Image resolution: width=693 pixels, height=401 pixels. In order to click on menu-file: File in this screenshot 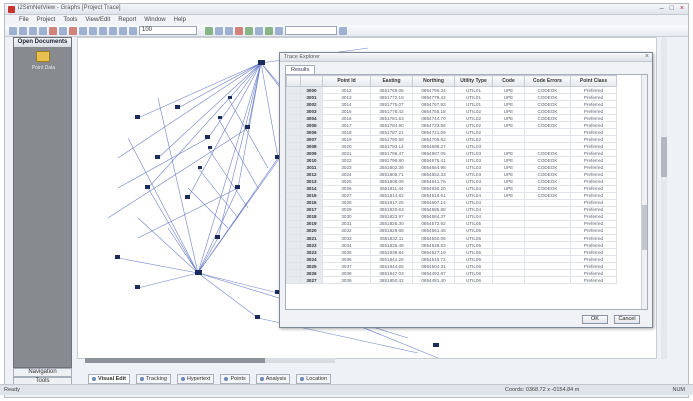, I will do `click(24, 20)`.